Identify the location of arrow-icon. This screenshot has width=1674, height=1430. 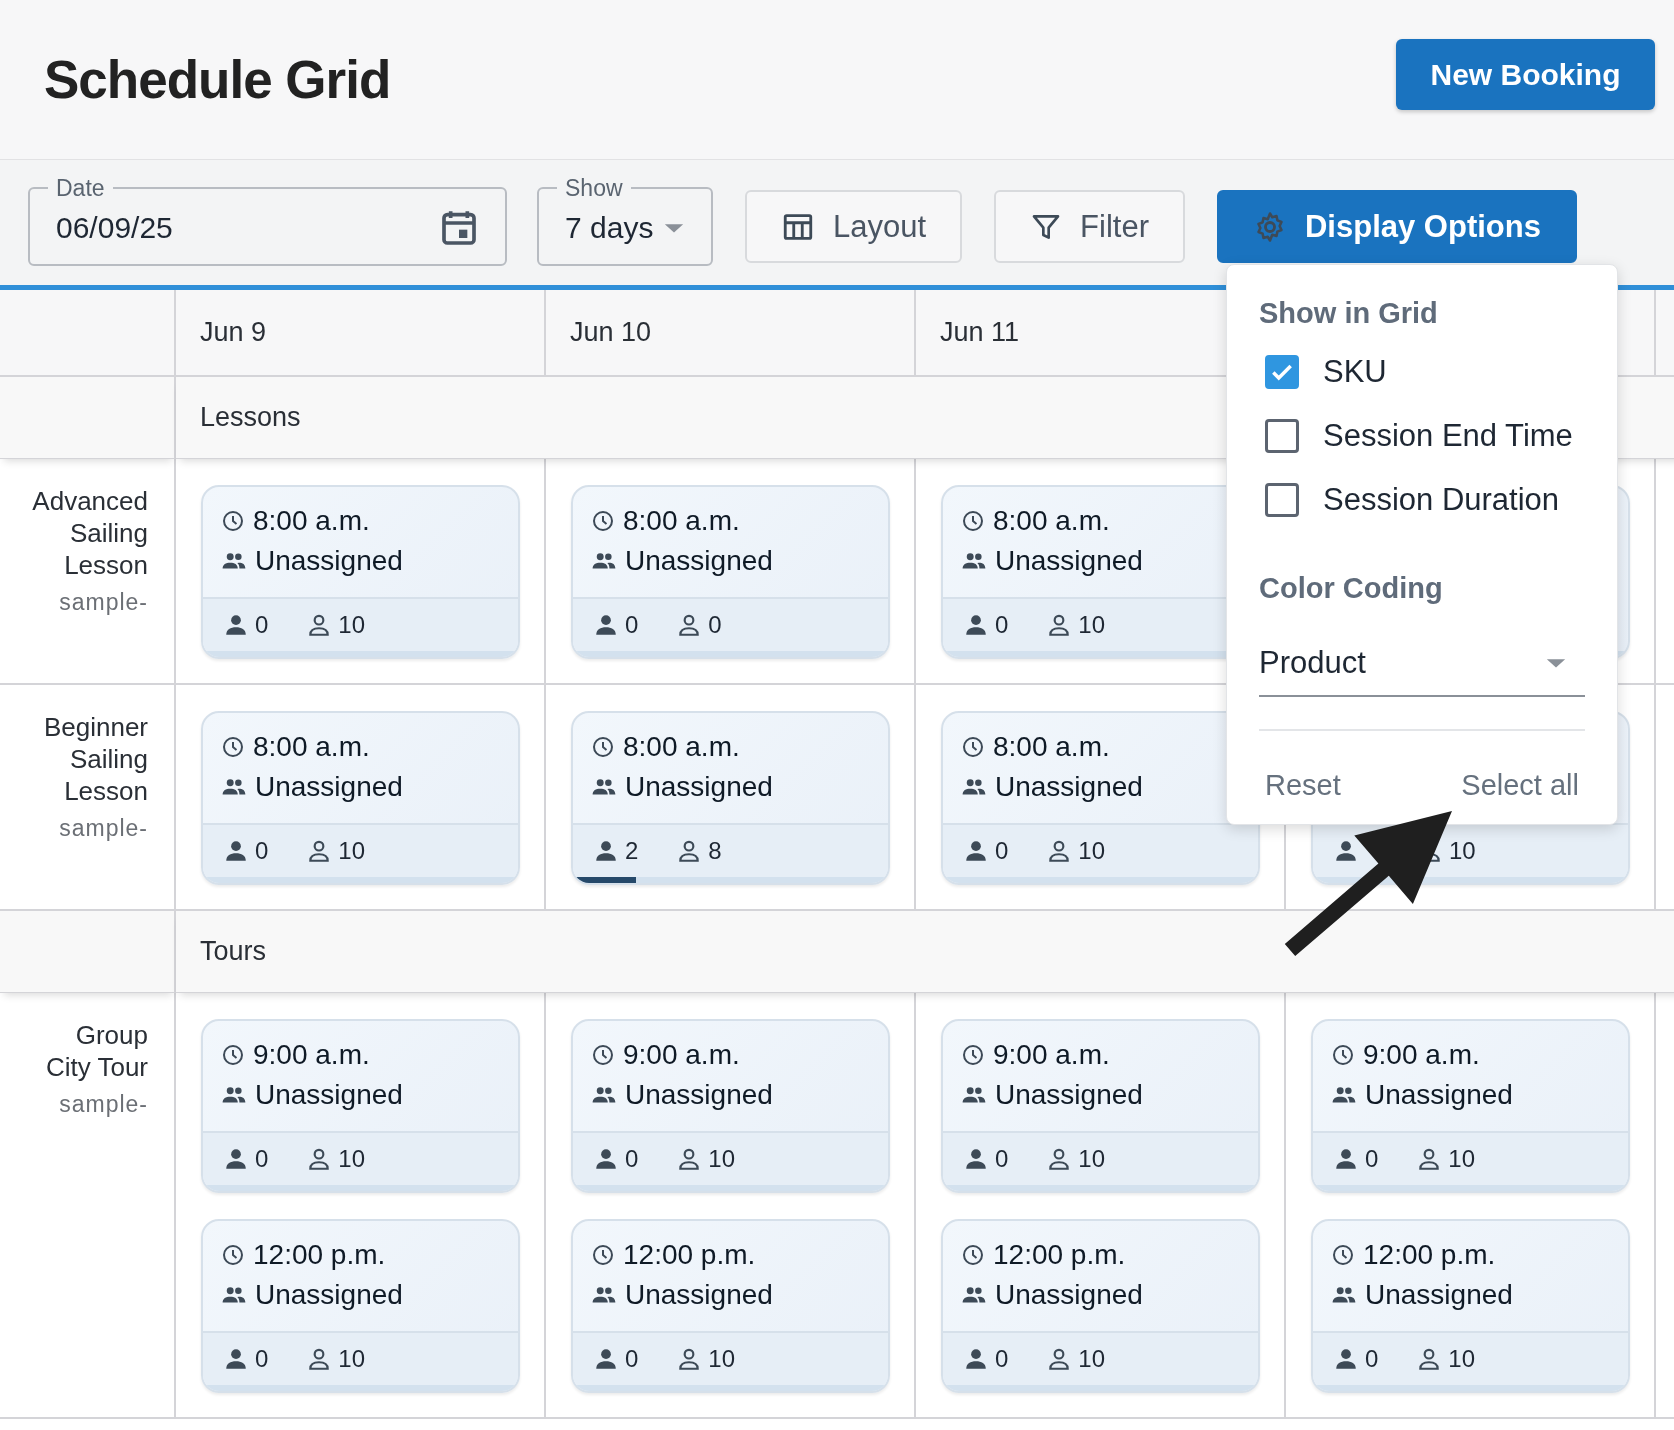
(1368, 884).